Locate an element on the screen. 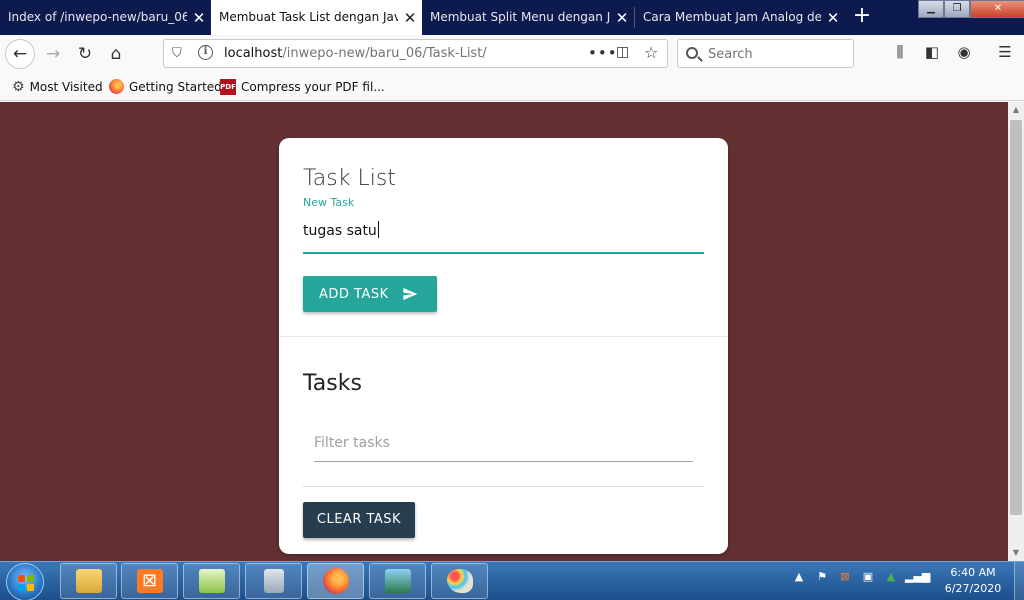 This screenshot has width=1024, height=600. taskbar-paint is located at coordinates (459, 581).